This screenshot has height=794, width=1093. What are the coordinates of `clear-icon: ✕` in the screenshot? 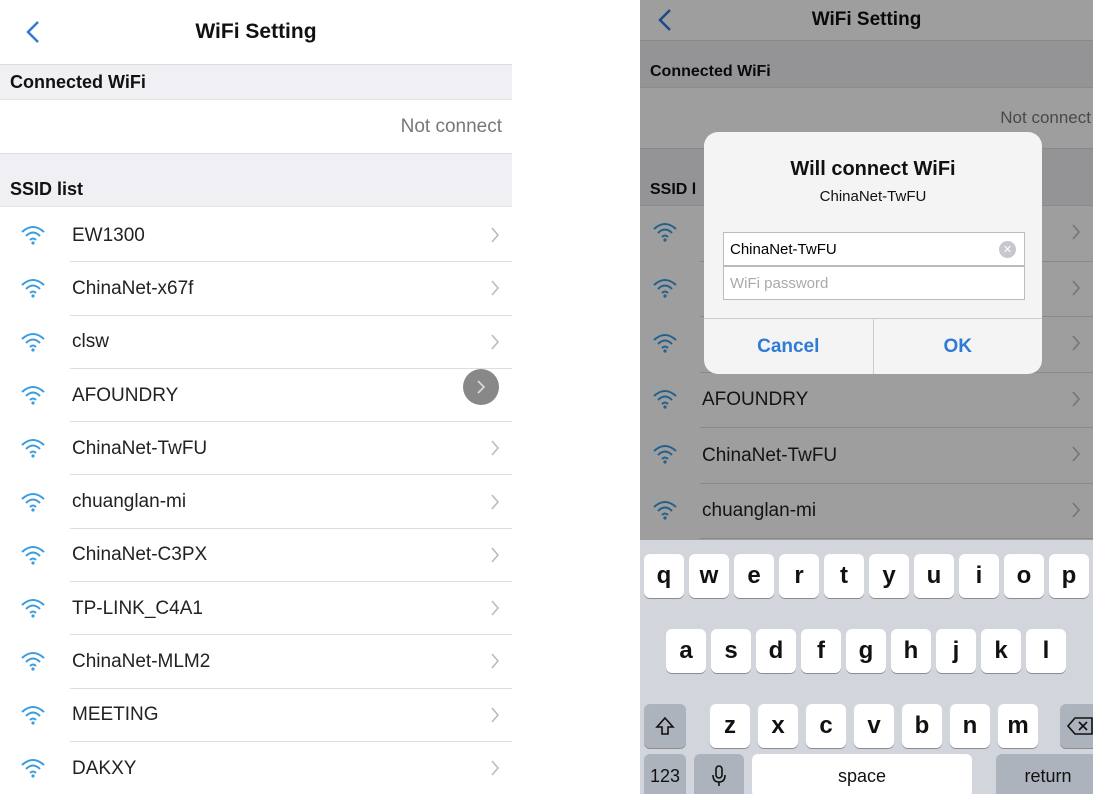 It's located at (1007, 249).